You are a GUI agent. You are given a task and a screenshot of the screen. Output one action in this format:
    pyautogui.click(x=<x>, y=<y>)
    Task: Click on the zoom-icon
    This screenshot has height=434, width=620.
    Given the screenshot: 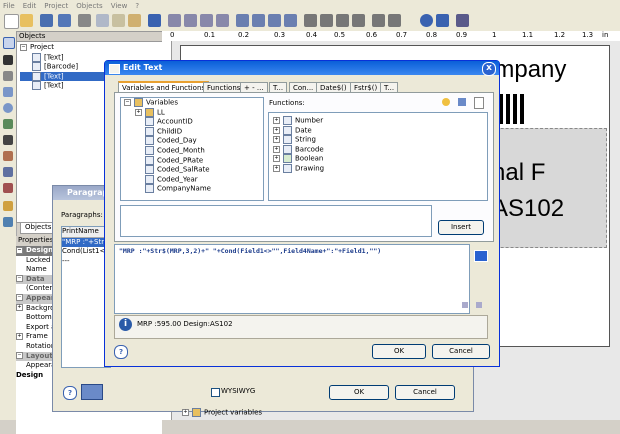 What is the action you would take?
    pyautogui.click(x=190, y=20)
    